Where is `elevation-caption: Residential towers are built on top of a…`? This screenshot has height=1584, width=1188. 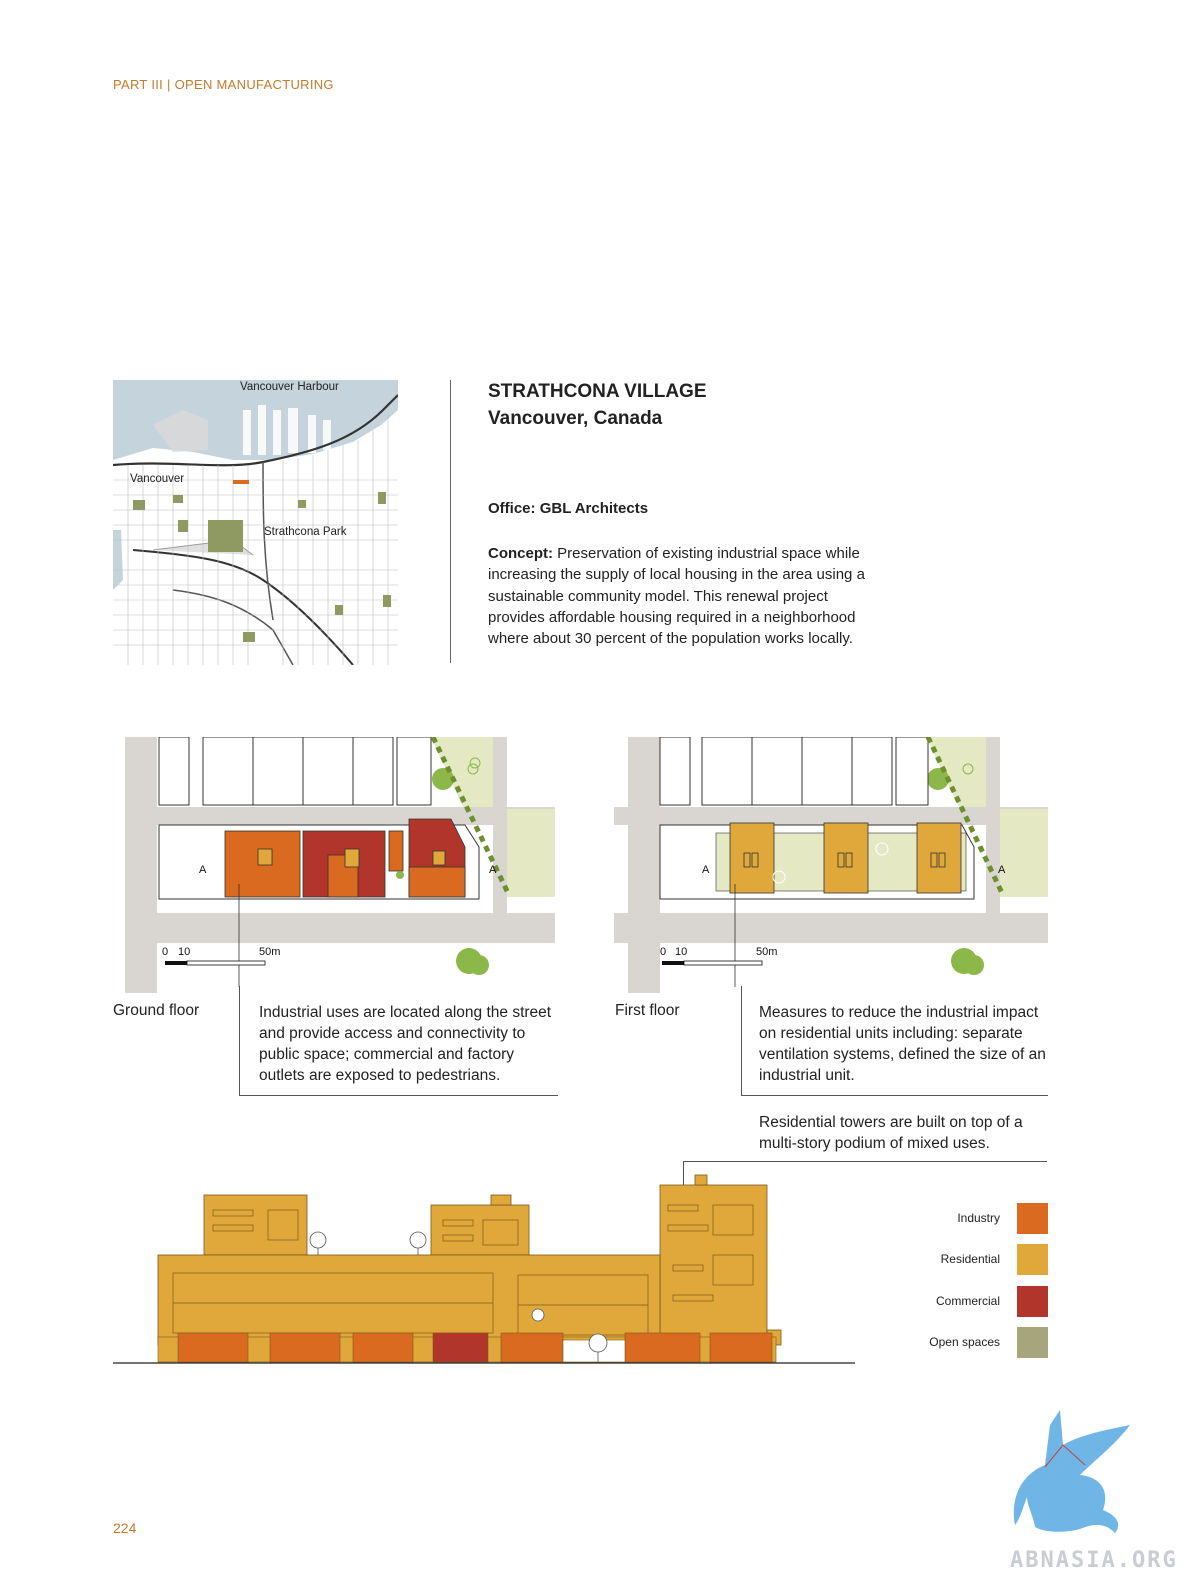
elevation-caption: Residential towers are built on top of a… is located at coordinates (891, 1133).